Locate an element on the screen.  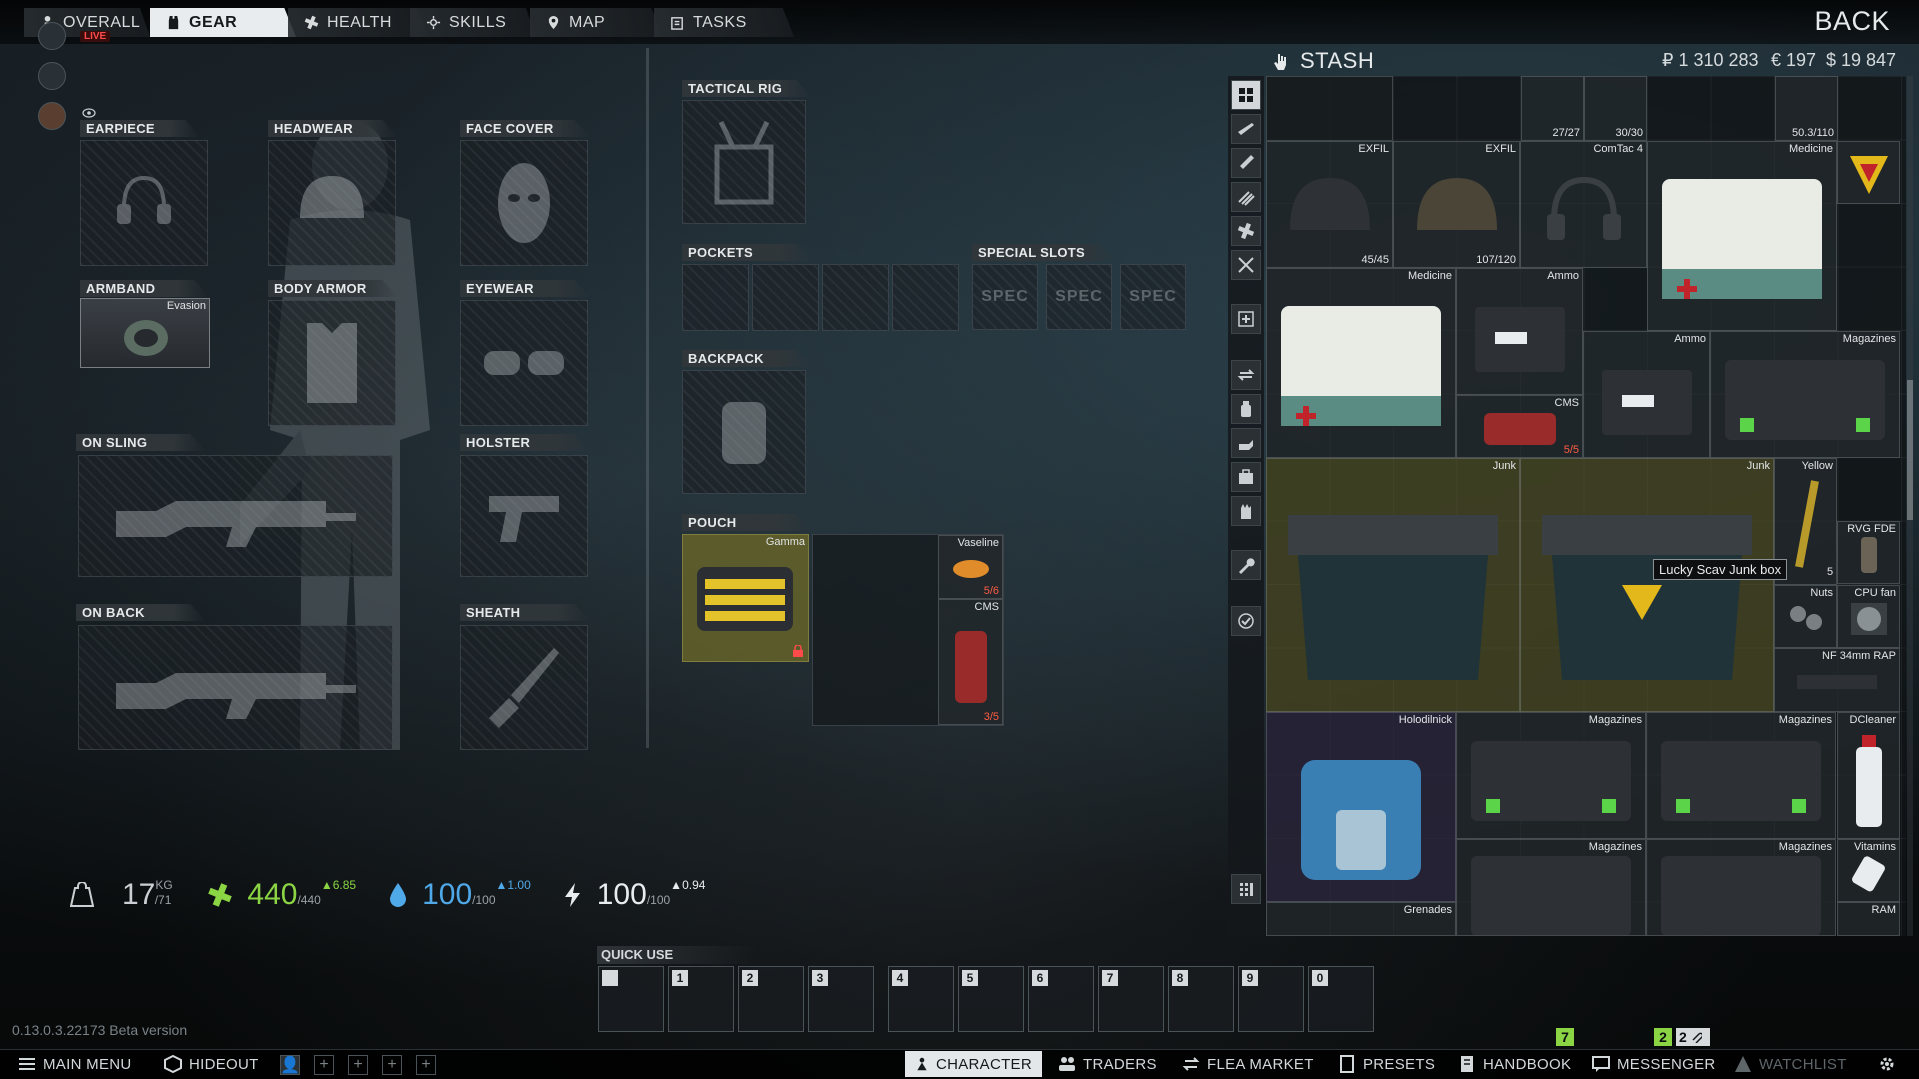
quick-use-slot-1: 1 is located at coordinates (701, 999).